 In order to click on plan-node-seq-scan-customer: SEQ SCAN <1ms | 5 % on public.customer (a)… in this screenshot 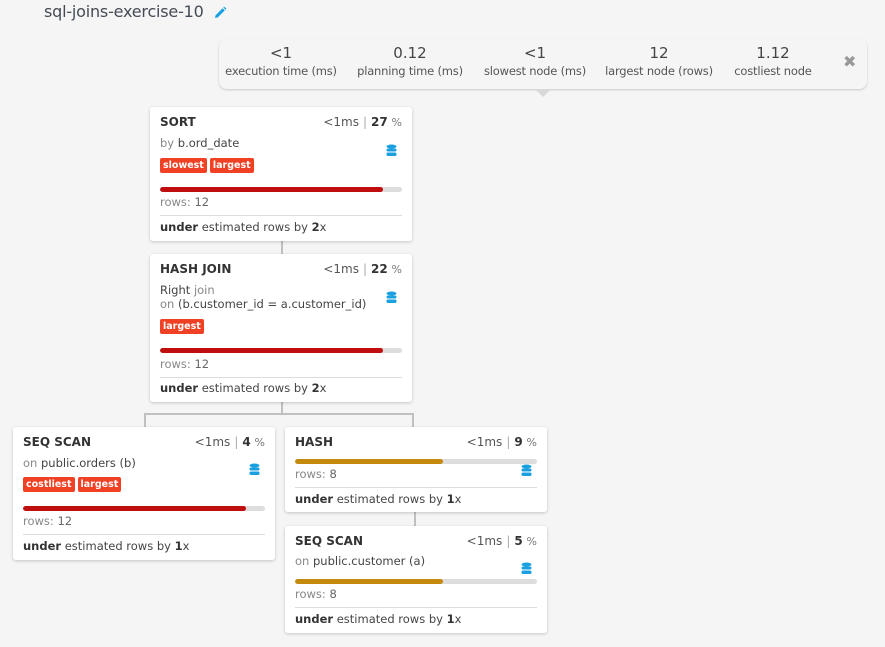, I will do `click(416, 579)`.